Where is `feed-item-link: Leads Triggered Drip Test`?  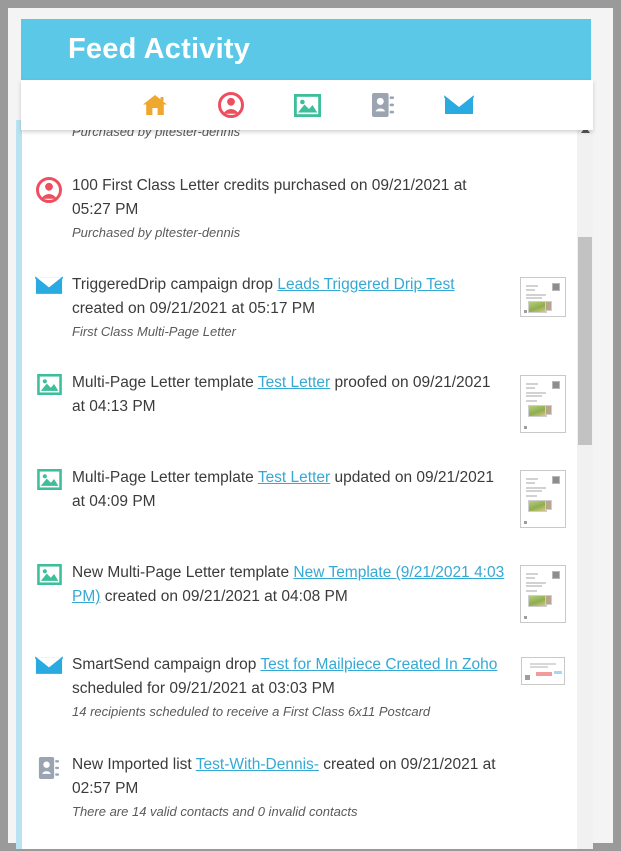 feed-item-link: Leads Triggered Drip Test is located at coordinates (365, 284).